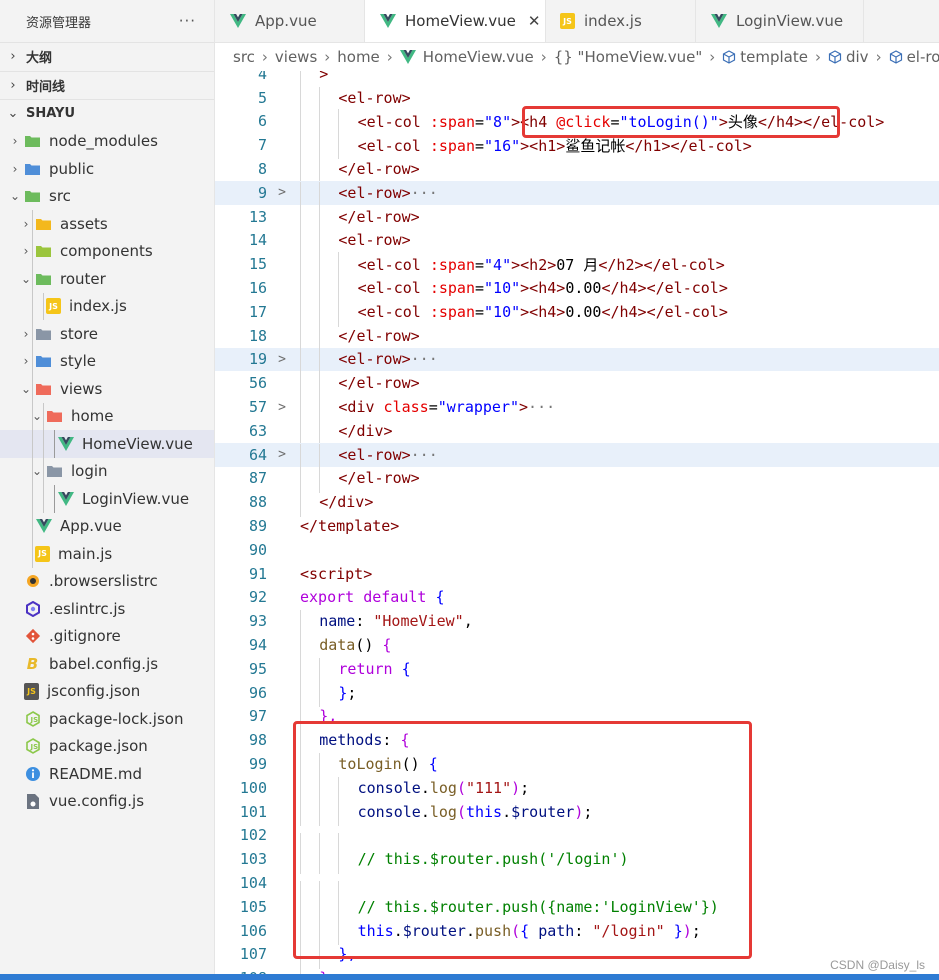 The height and width of the screenshot is (980, 939). What do you see at coordinates (577, 574) in the screenshot?
I see `code-line: 91 <script>` at bounding box center [577, 574].